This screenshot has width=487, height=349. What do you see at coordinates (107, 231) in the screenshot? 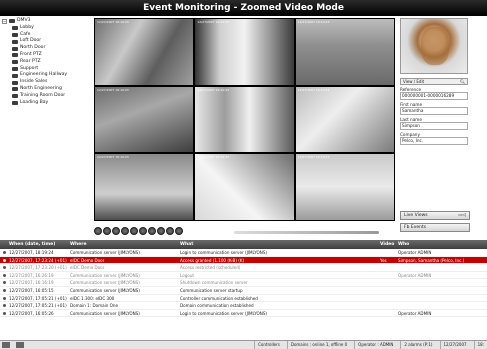
I see `rewind-fast-icon` at bounding box center [107, 231].